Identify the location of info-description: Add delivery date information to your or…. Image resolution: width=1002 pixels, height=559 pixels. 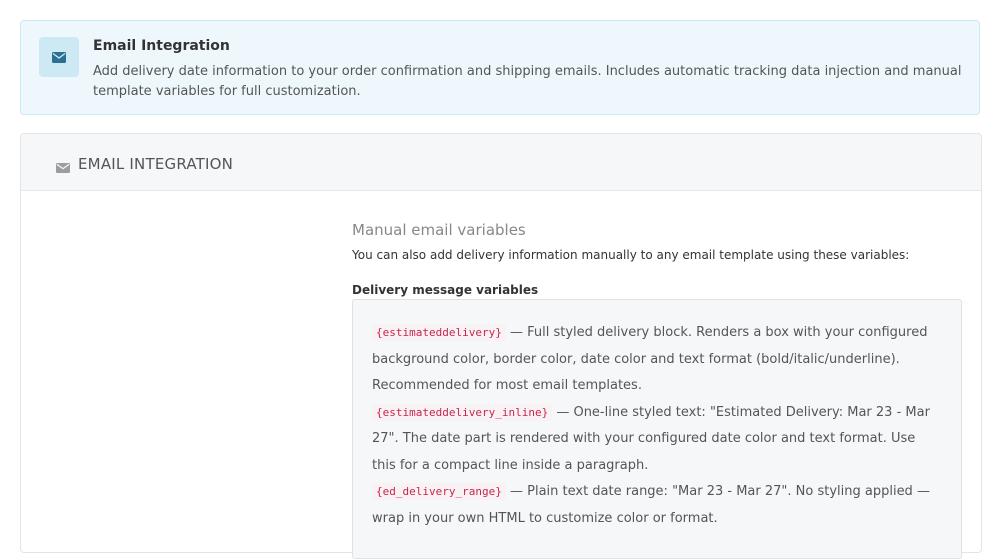
(527, 81).